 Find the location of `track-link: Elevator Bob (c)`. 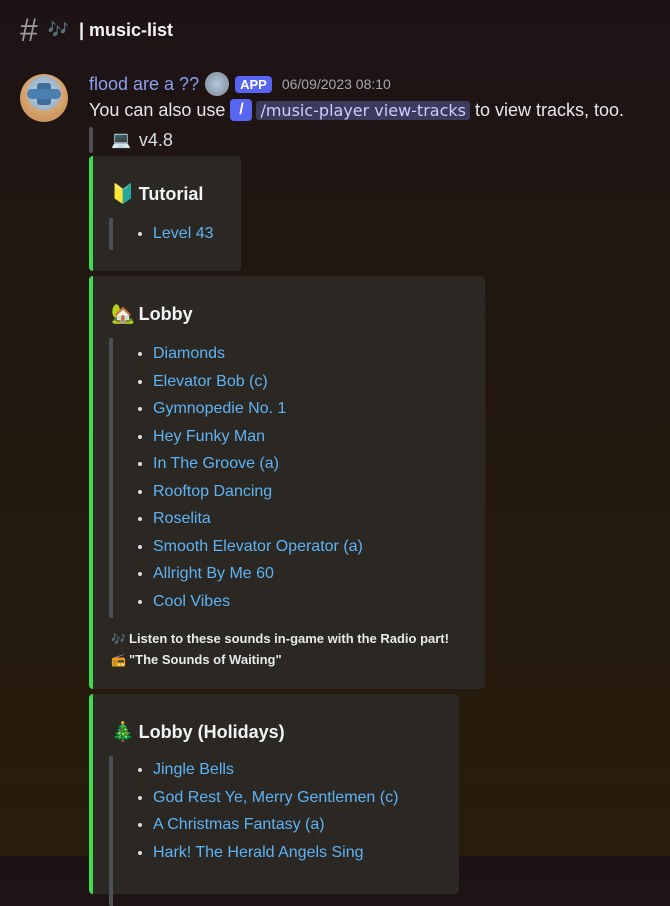

track-link: Elevator Bob (c) is located at coordinates (258, 382).